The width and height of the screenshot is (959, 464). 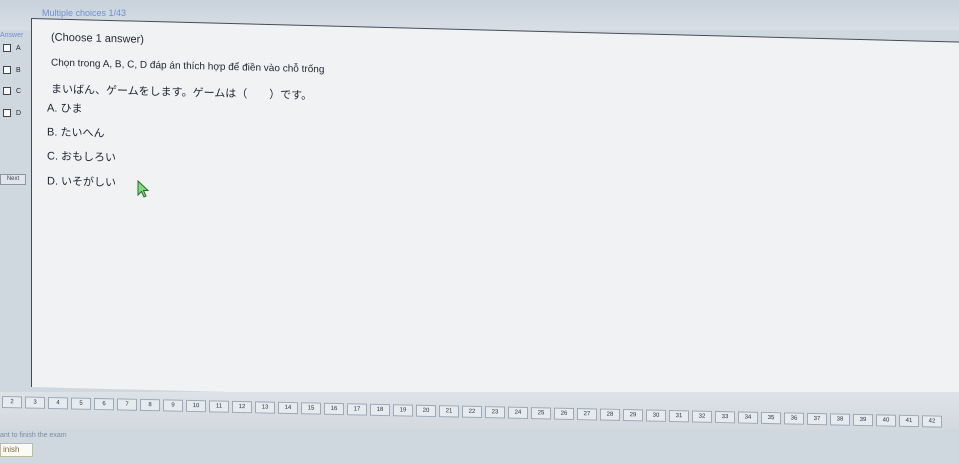 What do you see at coordinates (886, 420) in the screenshot?
I see `page-button-40: 40` at bounding box center [886, 420].